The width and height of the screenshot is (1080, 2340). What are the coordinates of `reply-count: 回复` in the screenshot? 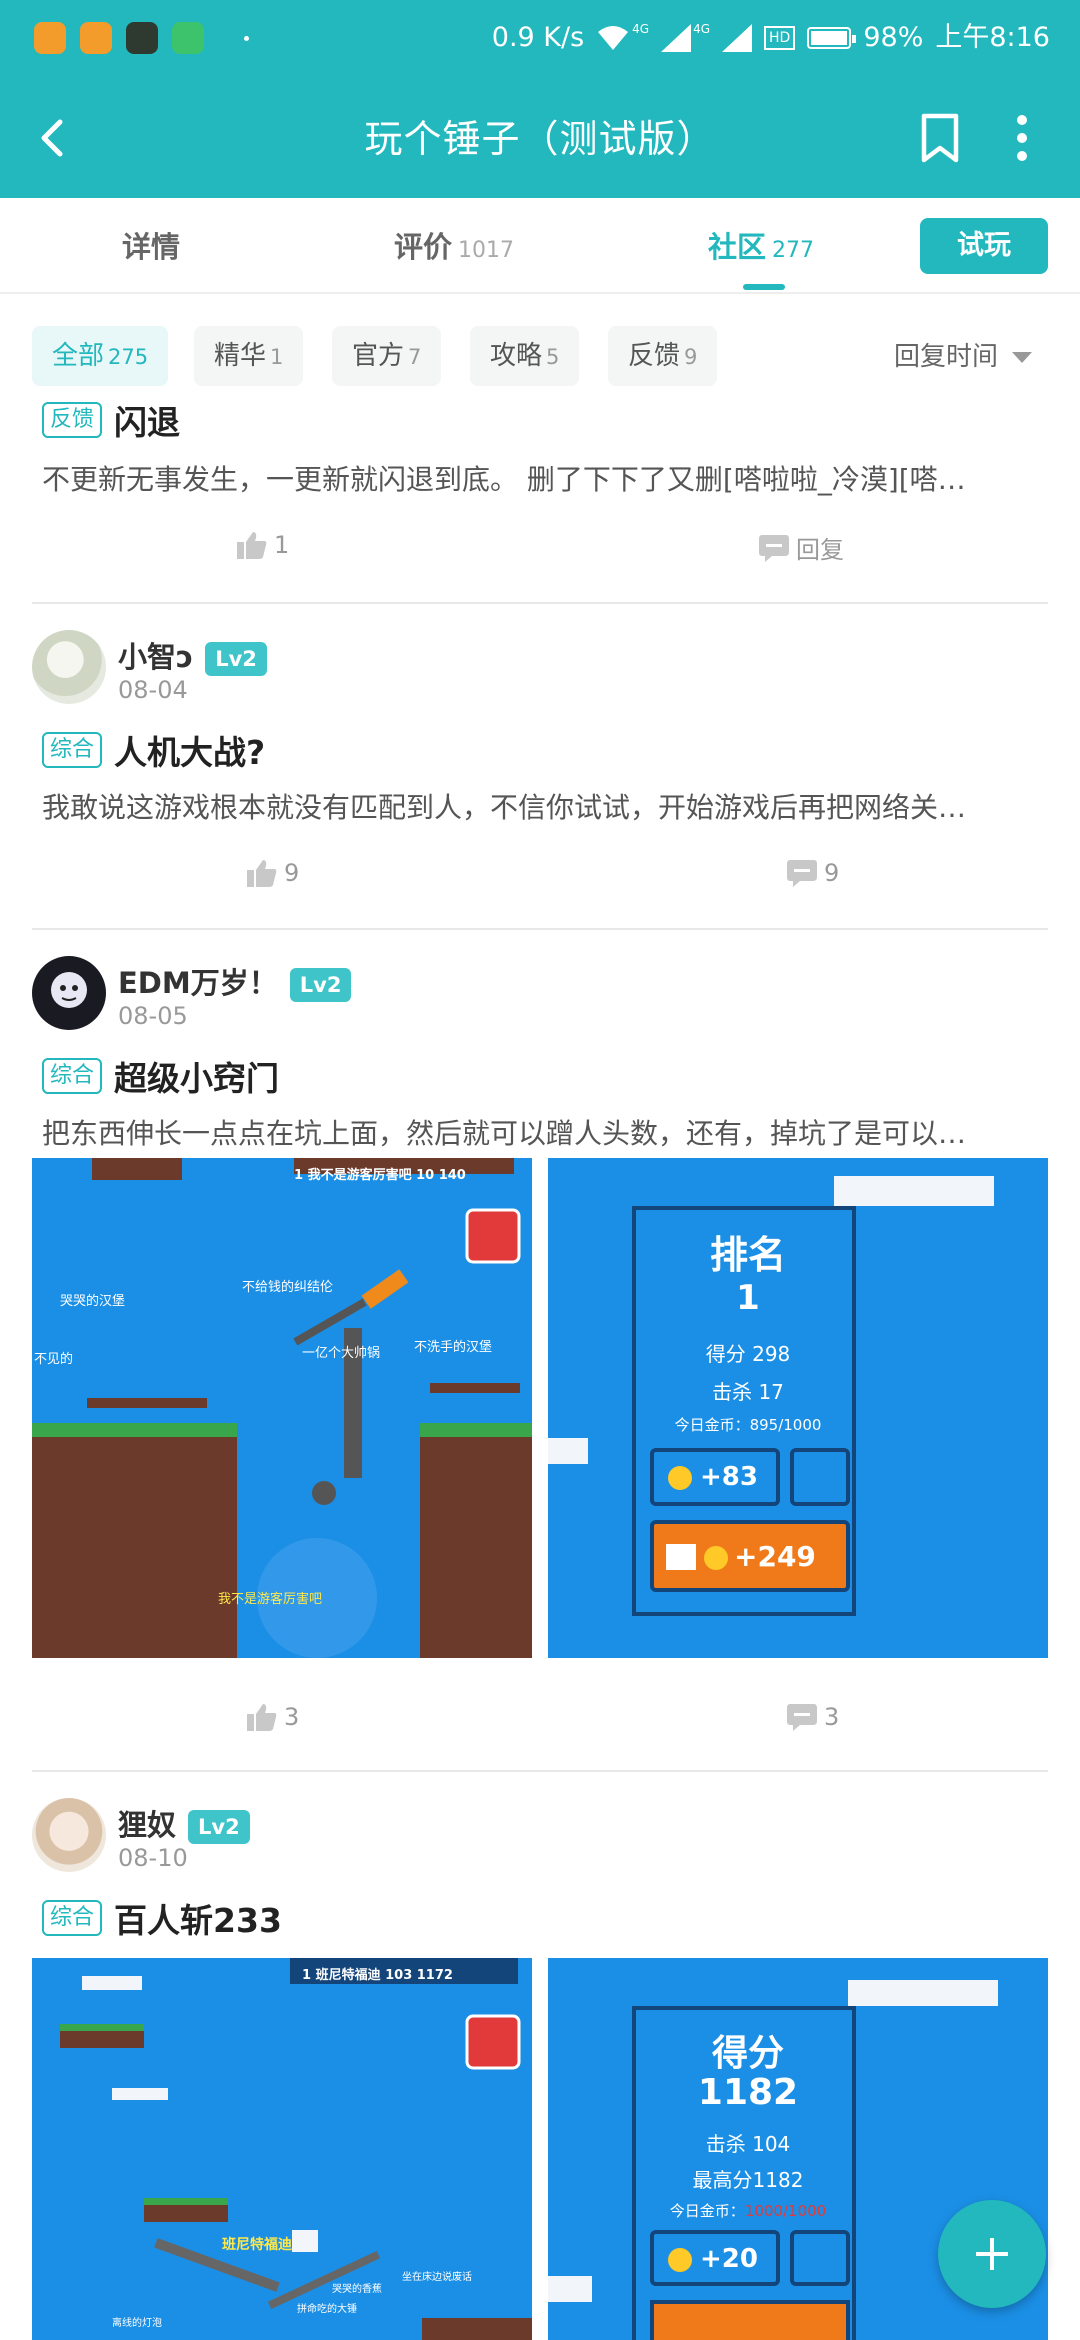 It's located at (820, 550).